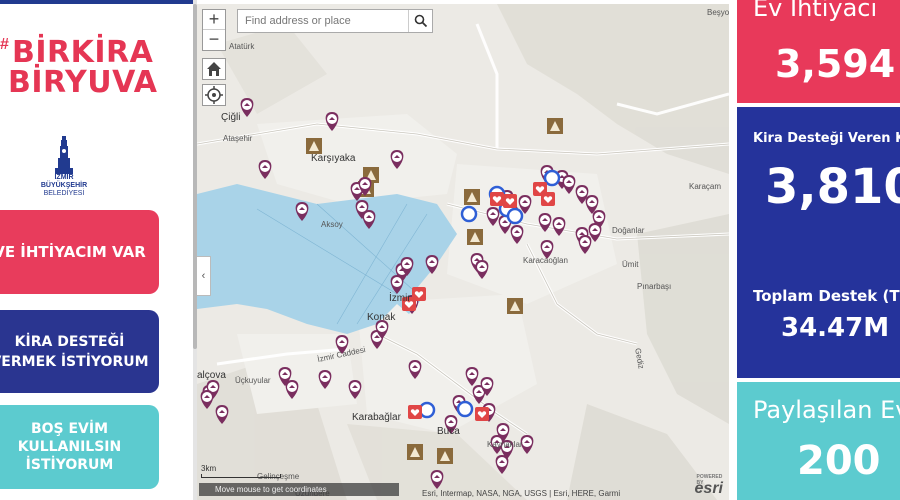 This screenshot has width=900, height=500. What do you see at coordinates (231, 117) in the screenshot?
I see `place-cigli: Çiğli` at bounding box center [231, 117].